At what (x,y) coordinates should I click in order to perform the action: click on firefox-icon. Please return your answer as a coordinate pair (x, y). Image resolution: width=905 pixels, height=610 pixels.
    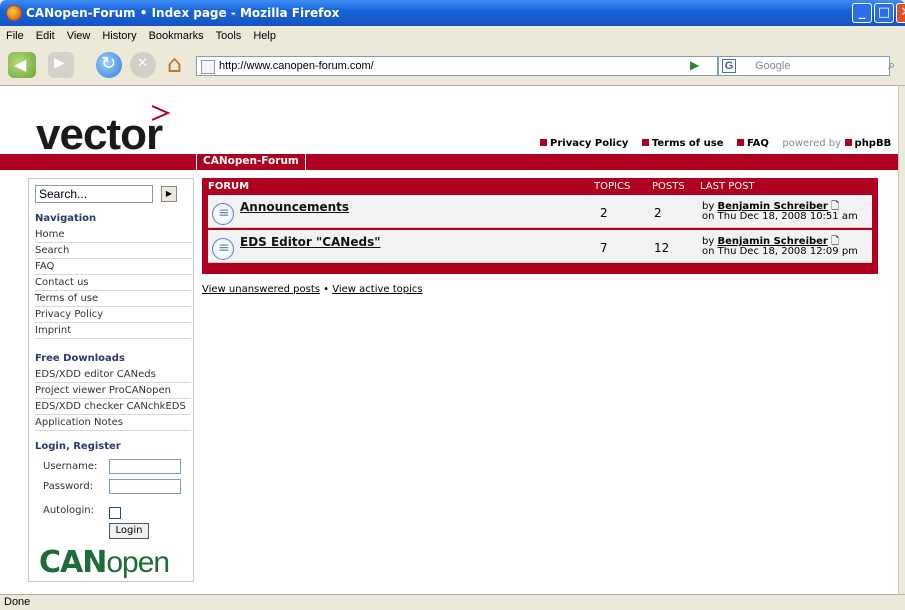
    Looking at the image, I should click on (14, 13).